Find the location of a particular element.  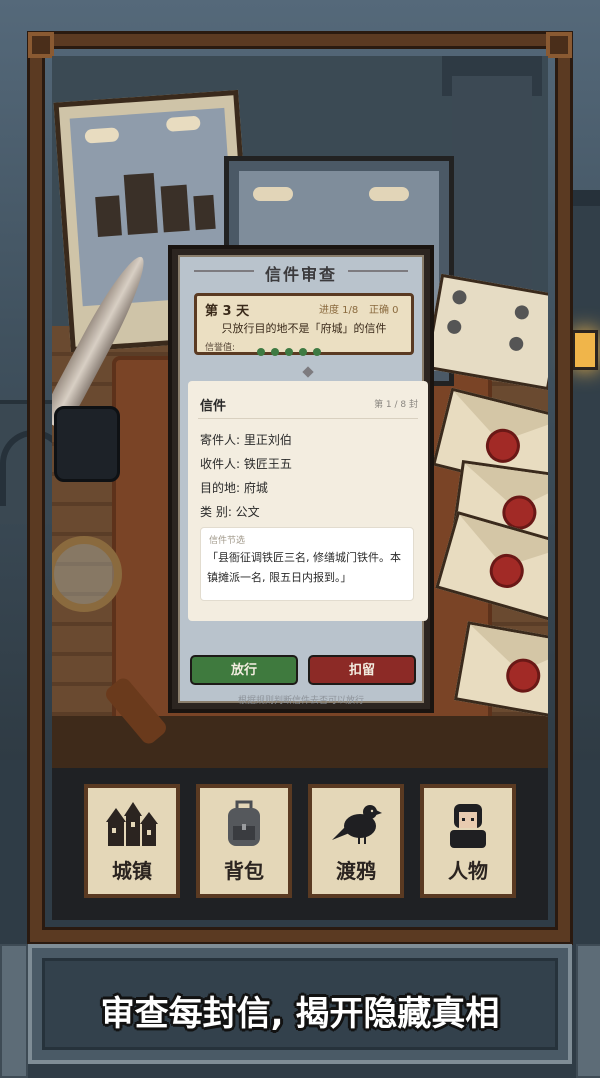

letter-heading: 信件 is located at coordinates (213, 406).